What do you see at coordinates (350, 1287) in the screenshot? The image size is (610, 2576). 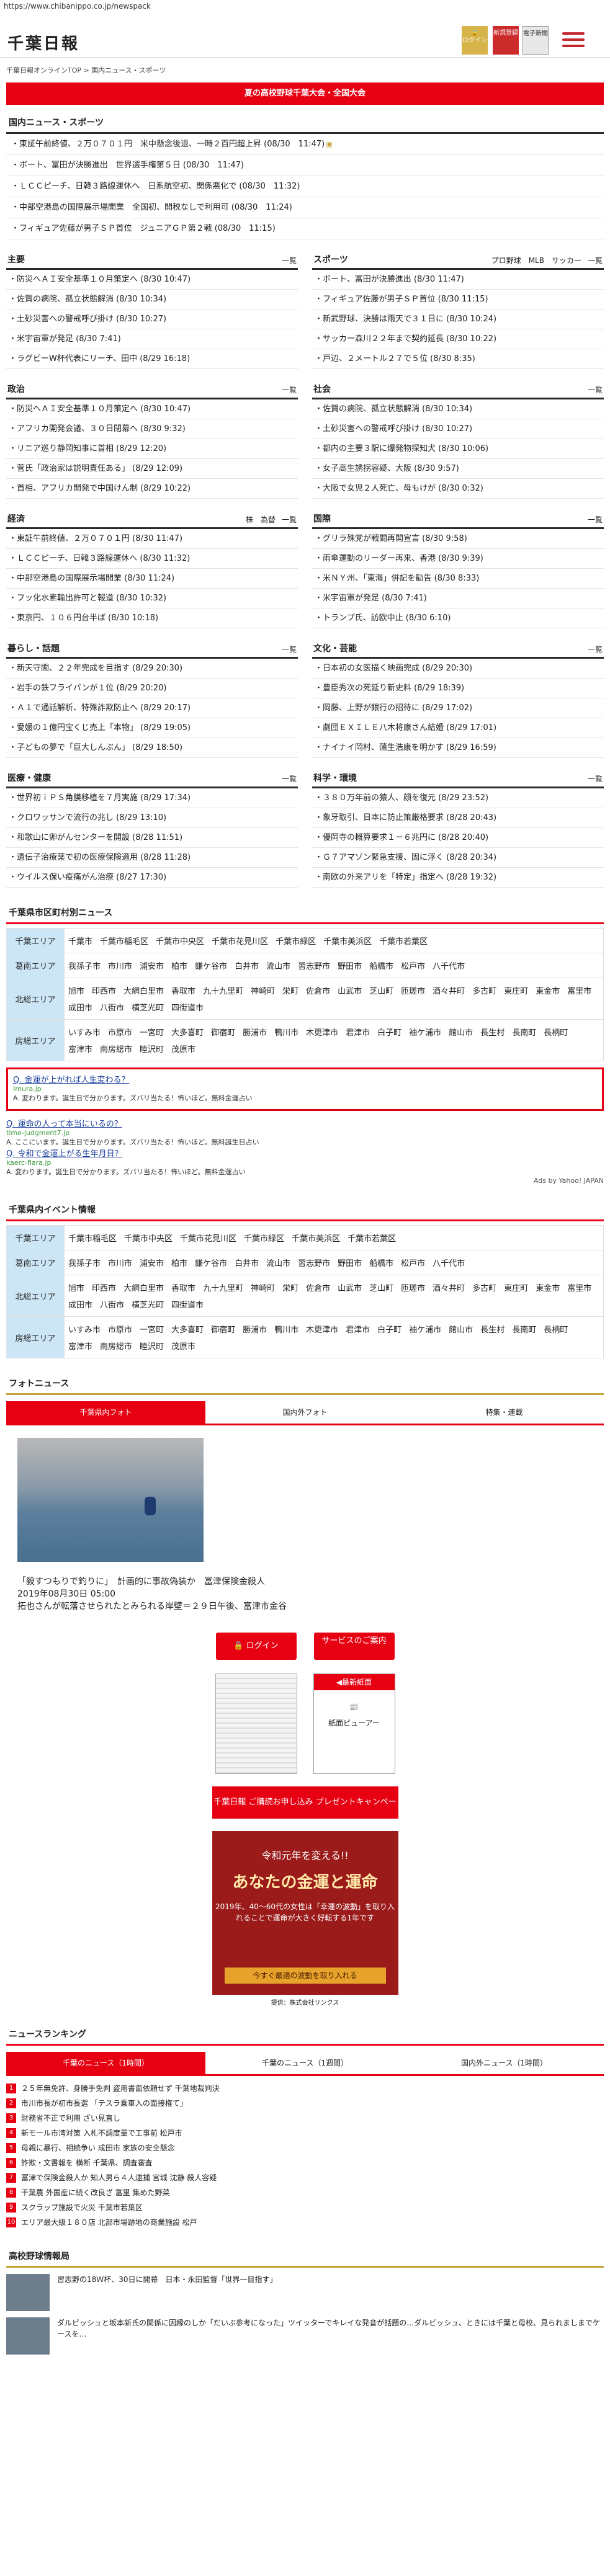 I see `city-link: 山武市` at bounding box center [350, 1287].